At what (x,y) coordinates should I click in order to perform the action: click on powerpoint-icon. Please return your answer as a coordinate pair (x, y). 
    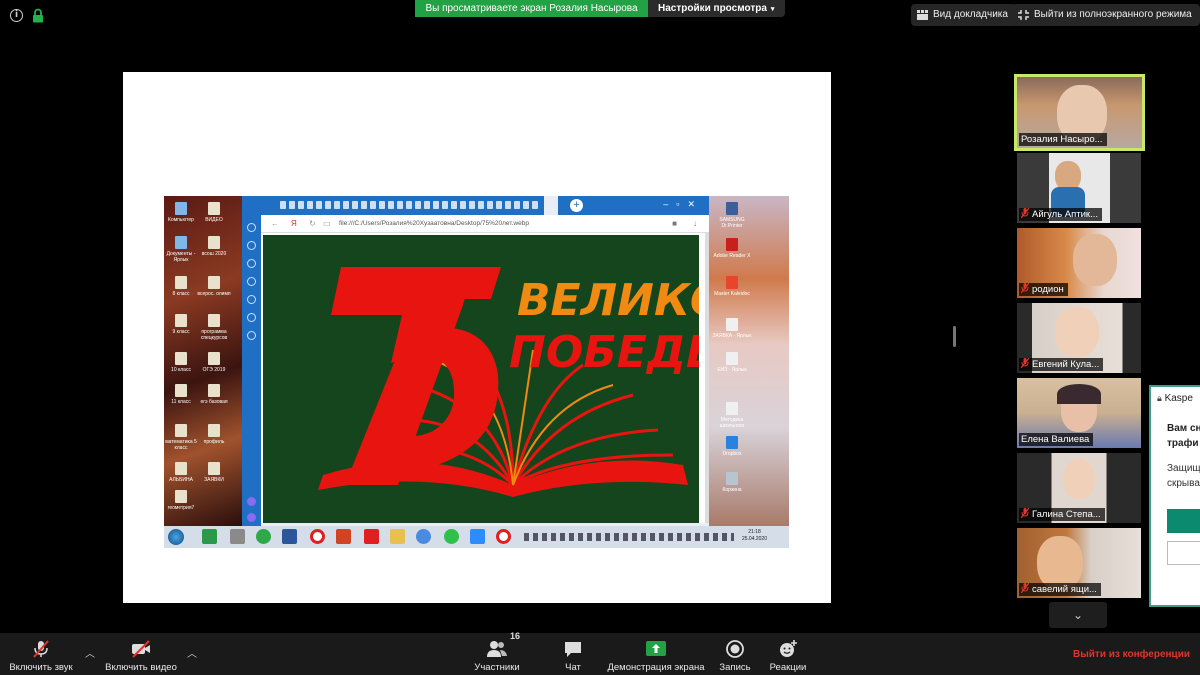
    Looking at the image, I should click on (343, 536).